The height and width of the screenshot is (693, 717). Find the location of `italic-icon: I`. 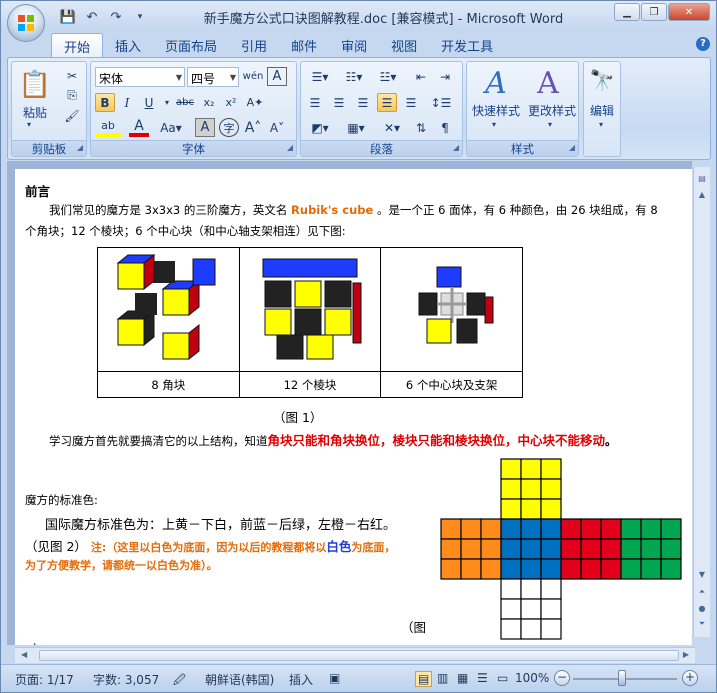

italic-icon: I is located at coordinates (127, 102).